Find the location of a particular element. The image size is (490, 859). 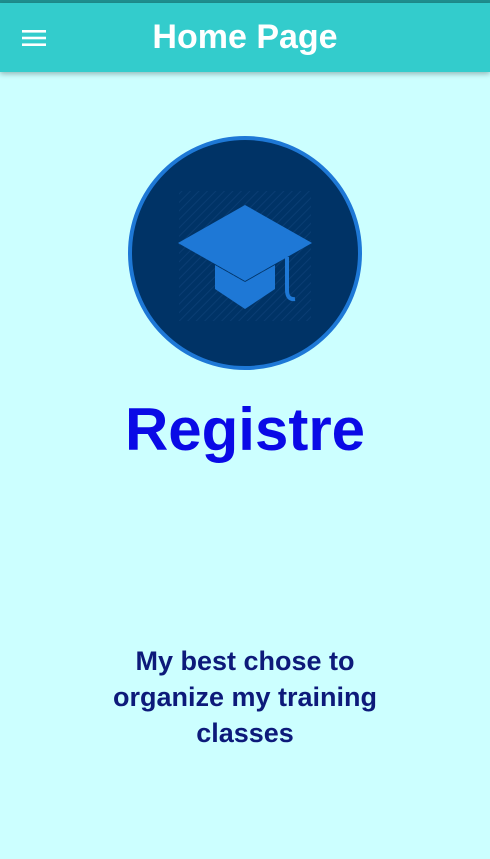

app-name-heading: Registre is located at coordinates (245, 429).